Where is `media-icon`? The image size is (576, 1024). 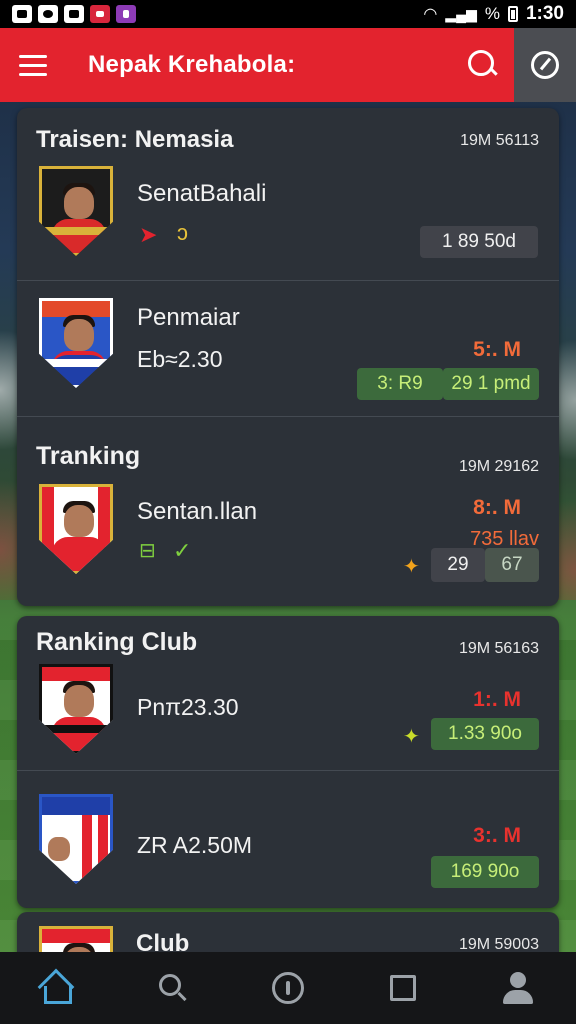 media-icon is located at coordinates (126, 14).